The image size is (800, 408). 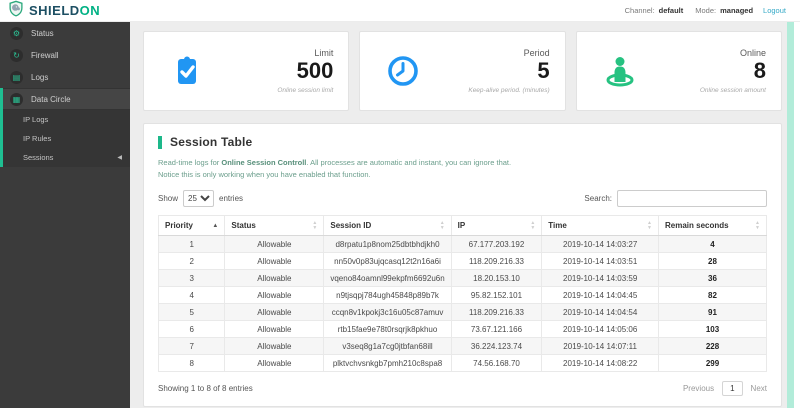 I want to click on cell-ip: 74.56.168.70, so click(x=496, y=363).